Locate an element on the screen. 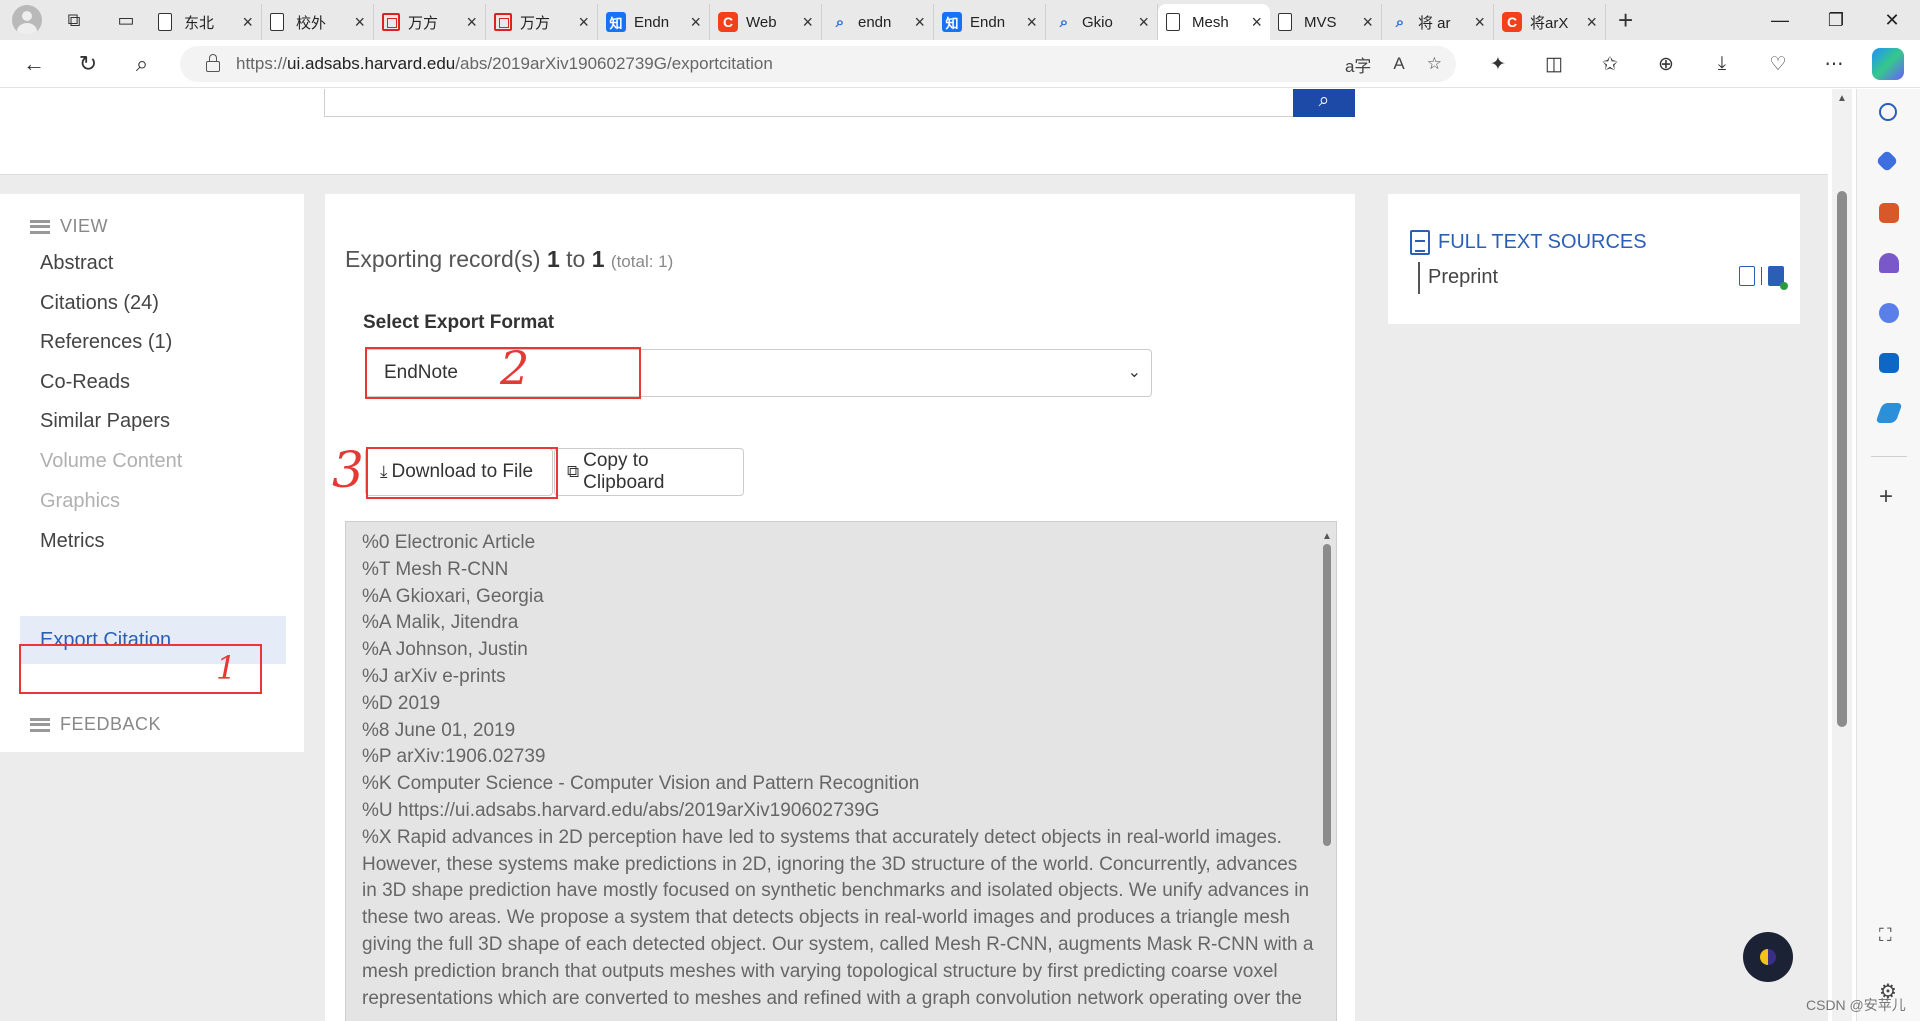 This screenshot has height=1021, width=1920. browser-tab: MVS × is located at coordinates (1326, 22).